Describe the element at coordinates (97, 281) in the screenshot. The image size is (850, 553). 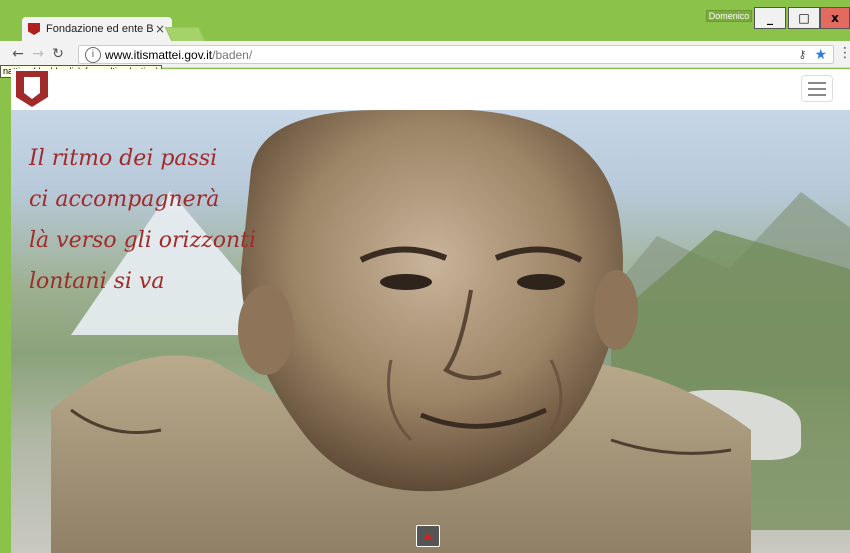
I see `quote-line: lontani si va` at that location.